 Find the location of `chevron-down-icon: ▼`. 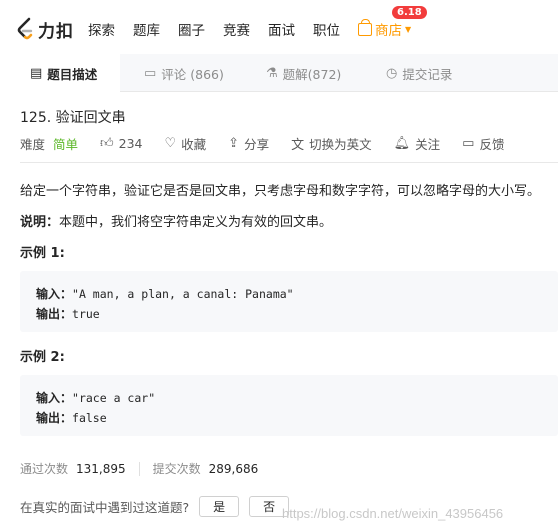

chevron-down-icon: ▼ is located at coordinates (408, 29).